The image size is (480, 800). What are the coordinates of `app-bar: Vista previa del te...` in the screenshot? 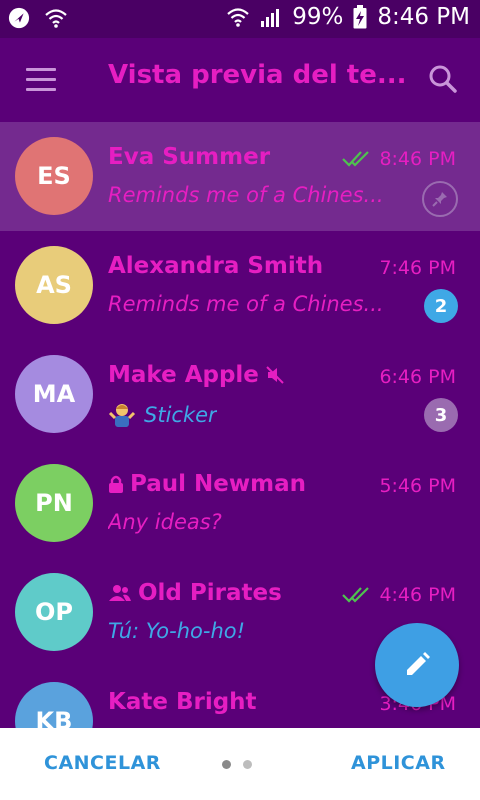 It's located at (240, 80).